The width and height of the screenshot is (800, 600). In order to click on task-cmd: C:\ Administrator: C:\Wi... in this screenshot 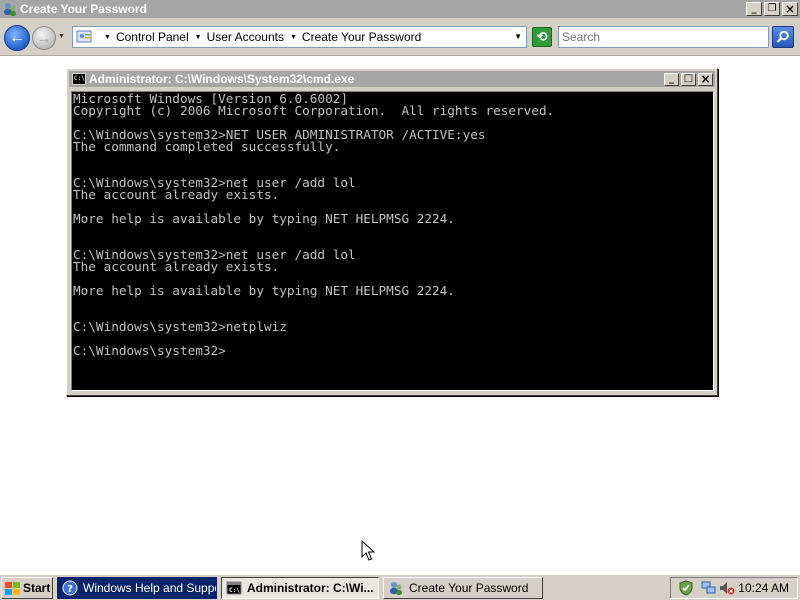, I will do `click(300, 588)`.